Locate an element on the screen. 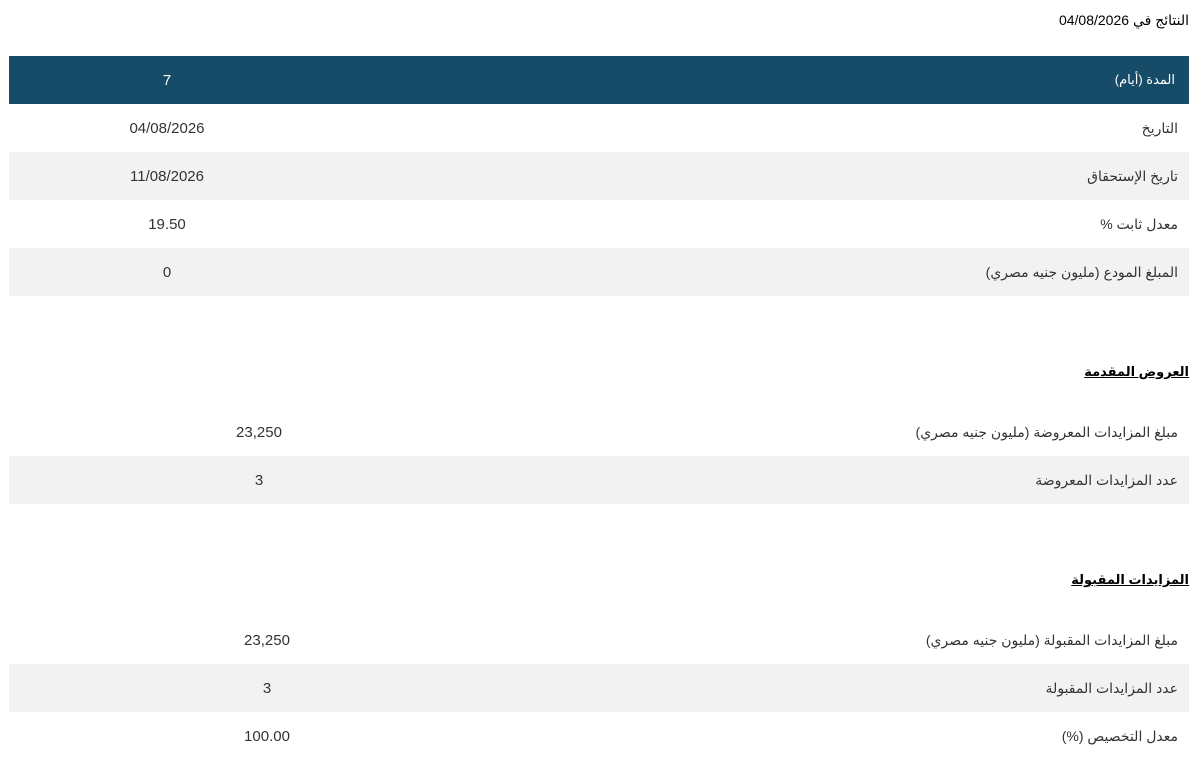 This screenshot has height=779, width=1193. table-row: المبلغ المودع (مليون جنيه مصري) 0 is located at coordinates (599, 272).